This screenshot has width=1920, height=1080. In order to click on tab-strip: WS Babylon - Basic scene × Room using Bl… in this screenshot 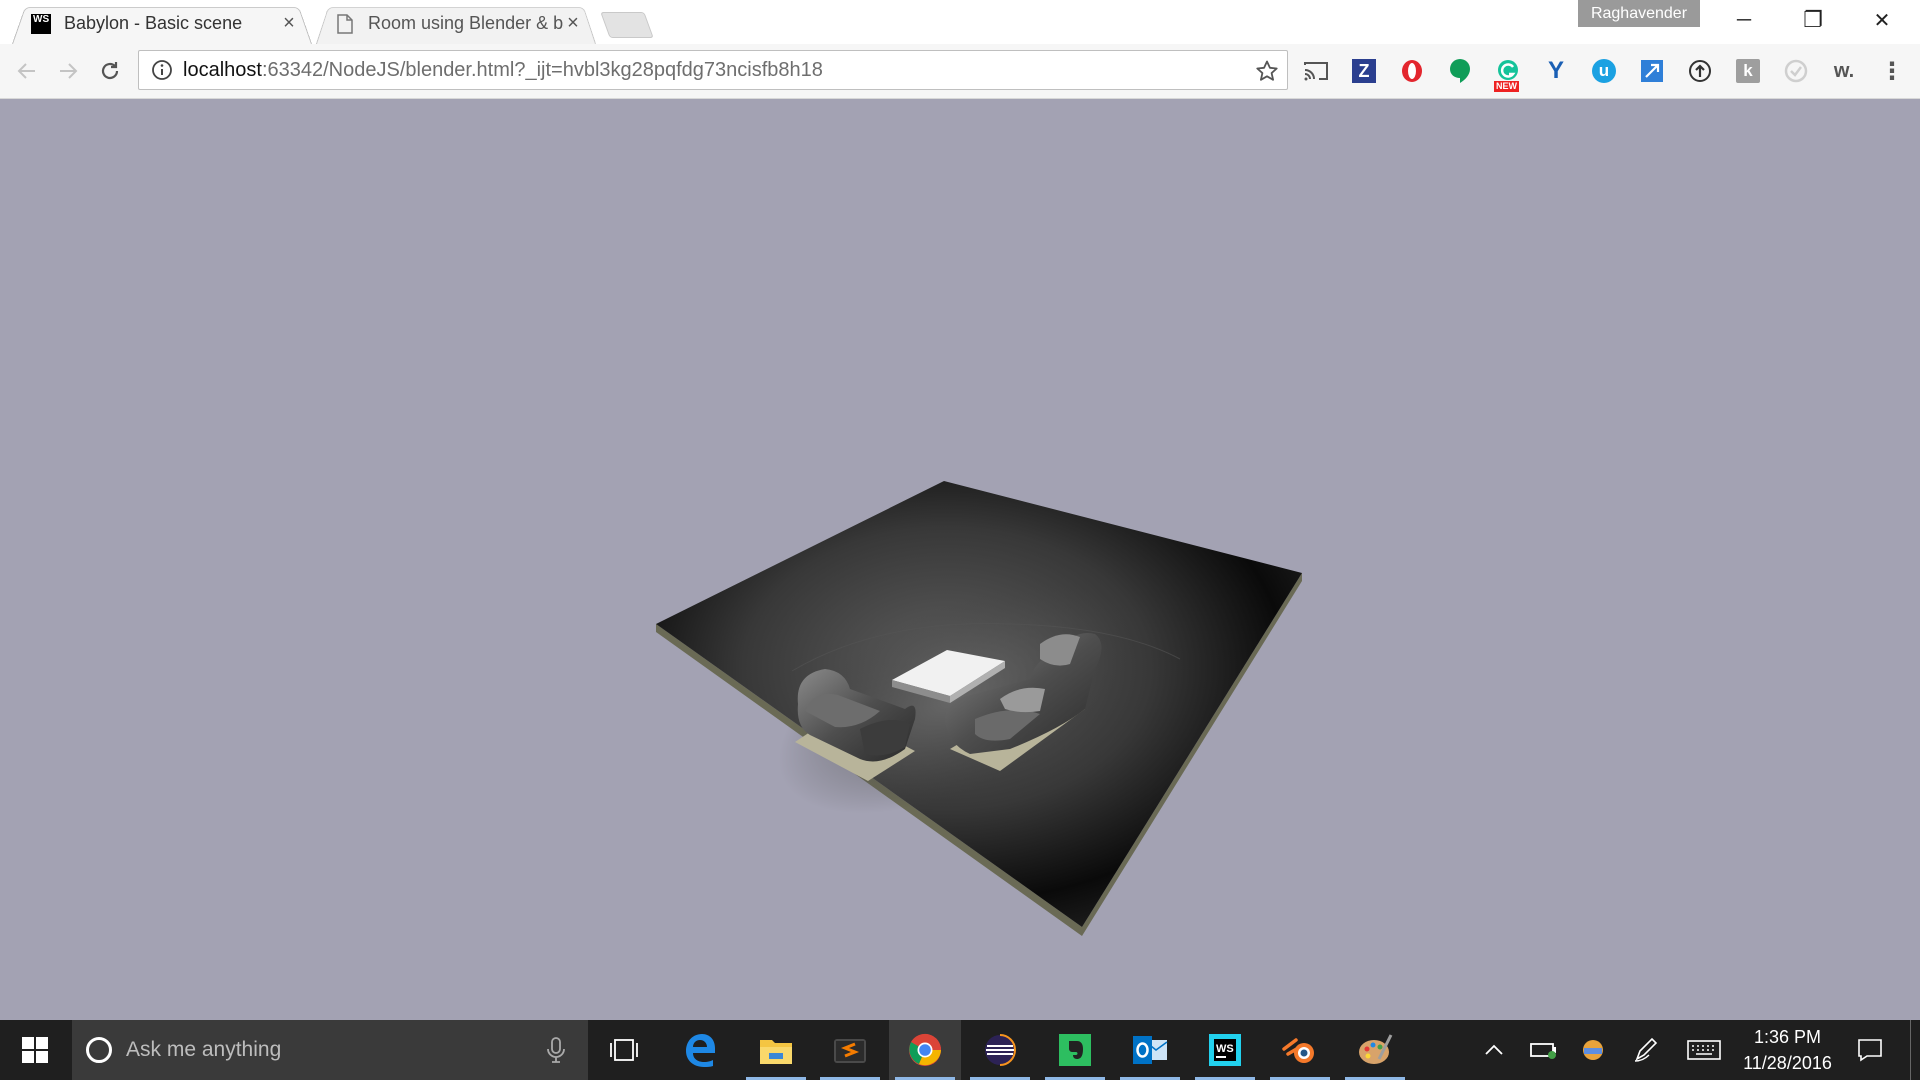, I will do `click(960, 22)`.